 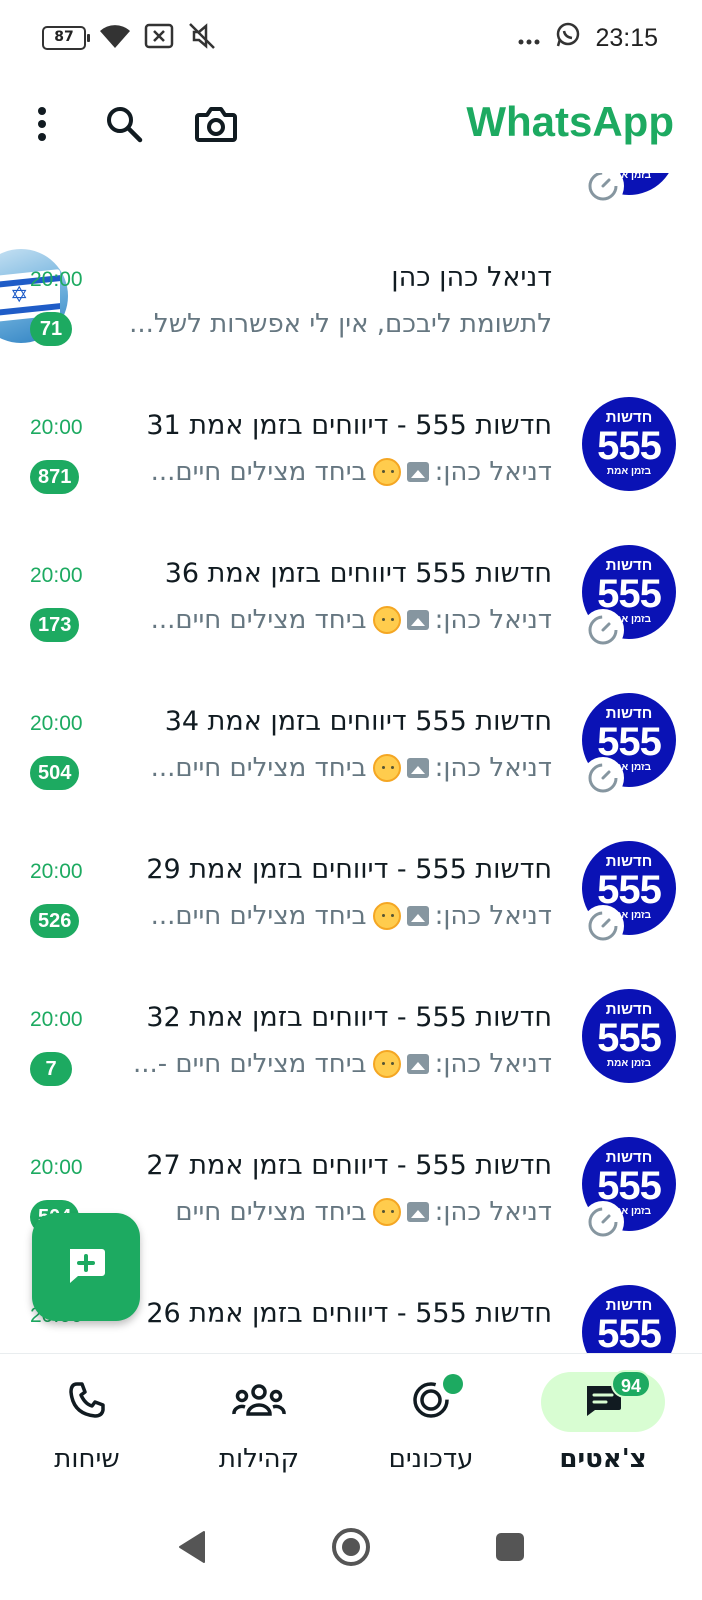 I want to click on chats-unread-badge: 94, so click(x=631, y=1384).